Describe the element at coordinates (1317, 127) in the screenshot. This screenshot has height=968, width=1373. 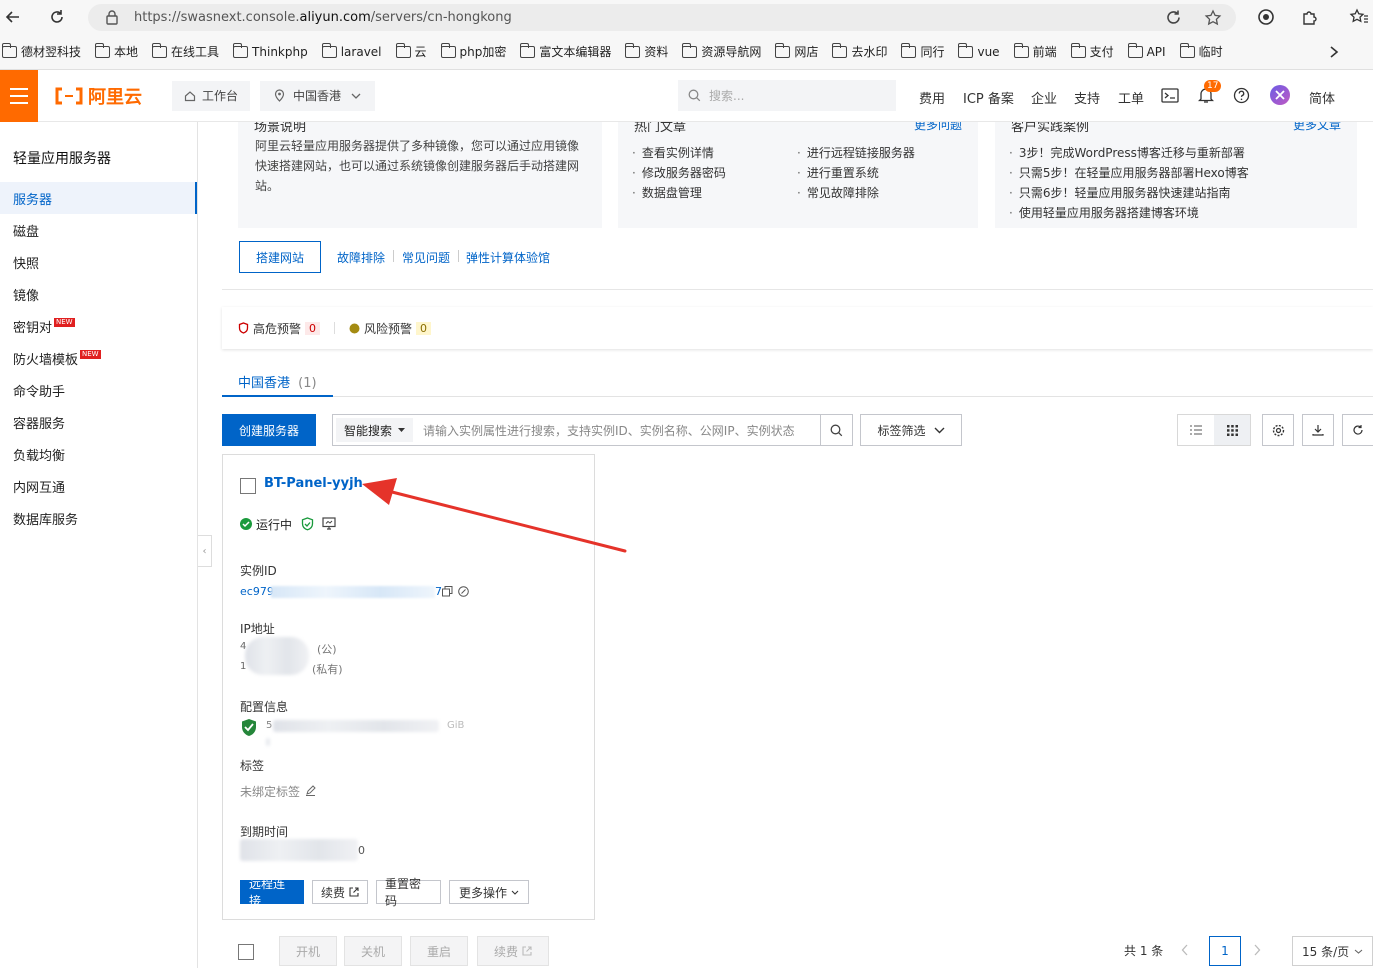
I see `more-articles-link: 更多文章` at that location.